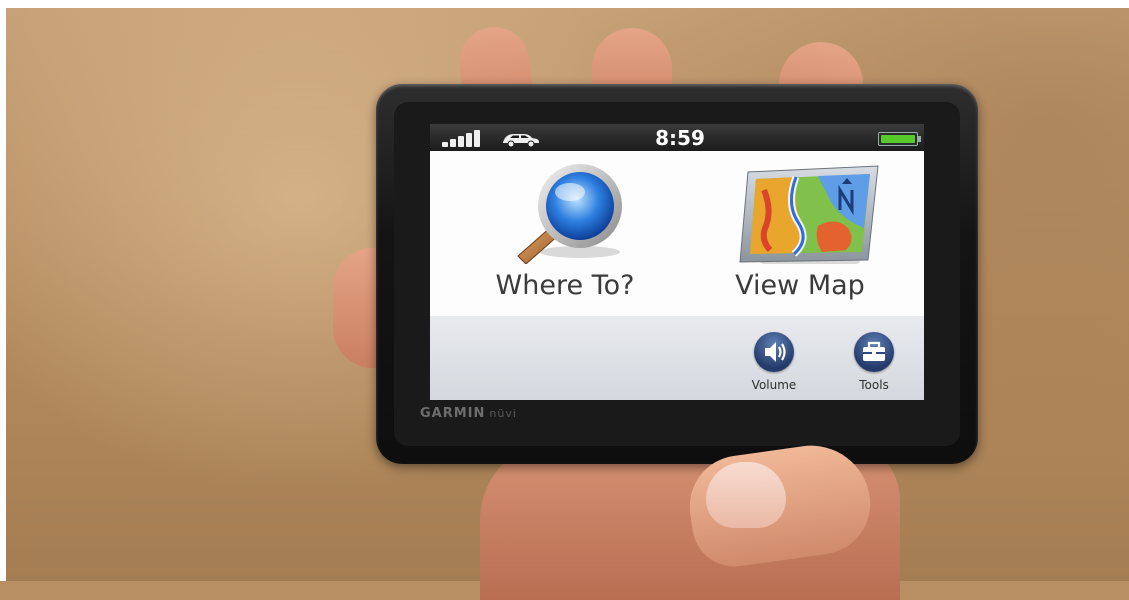 This screenshot has height=600, width=1129. Describe the element at coordinates (569, 214) in the screenshot. I see `magnifying-glass-icon` at that location.